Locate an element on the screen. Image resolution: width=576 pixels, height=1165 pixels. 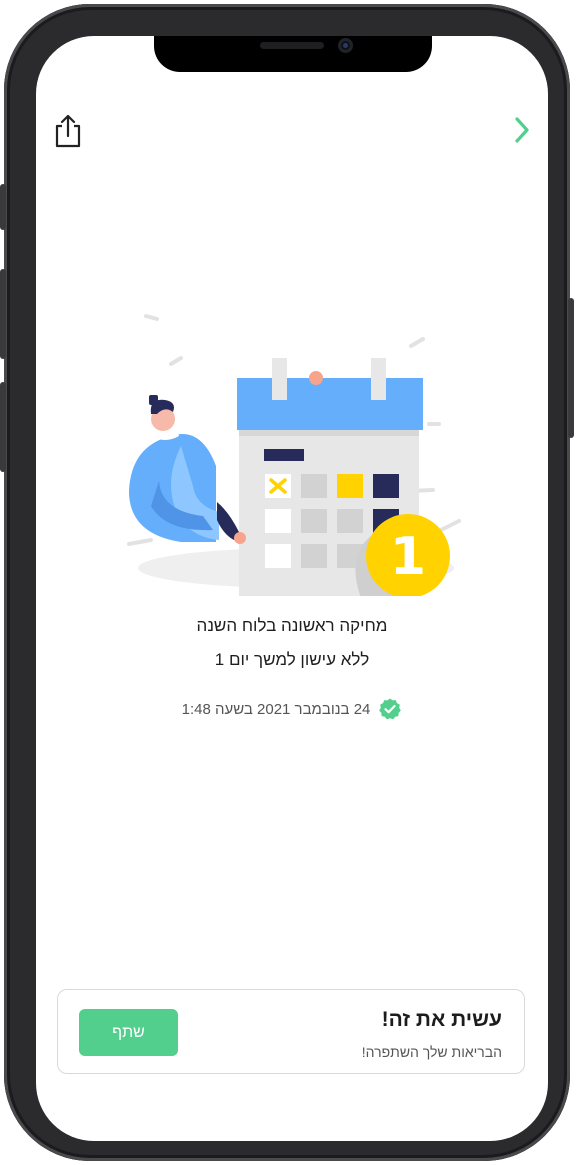
achievement-title: מחיקה ראשונה בלוח השנה is located at coordinates (292, 625).